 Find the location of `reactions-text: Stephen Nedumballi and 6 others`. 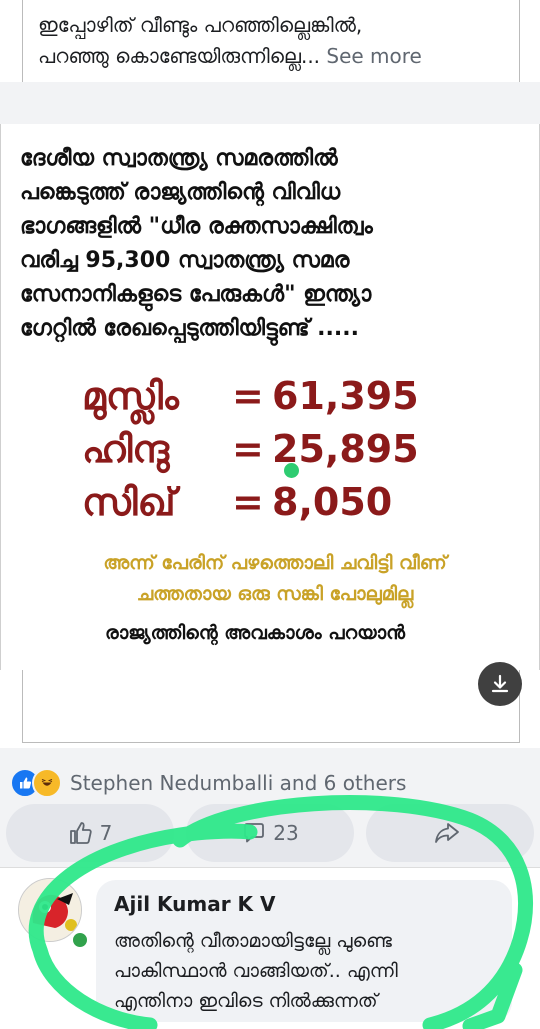

reactions-text: Stephen Nedumballi and 6 others is located at coordinates (238, 783).